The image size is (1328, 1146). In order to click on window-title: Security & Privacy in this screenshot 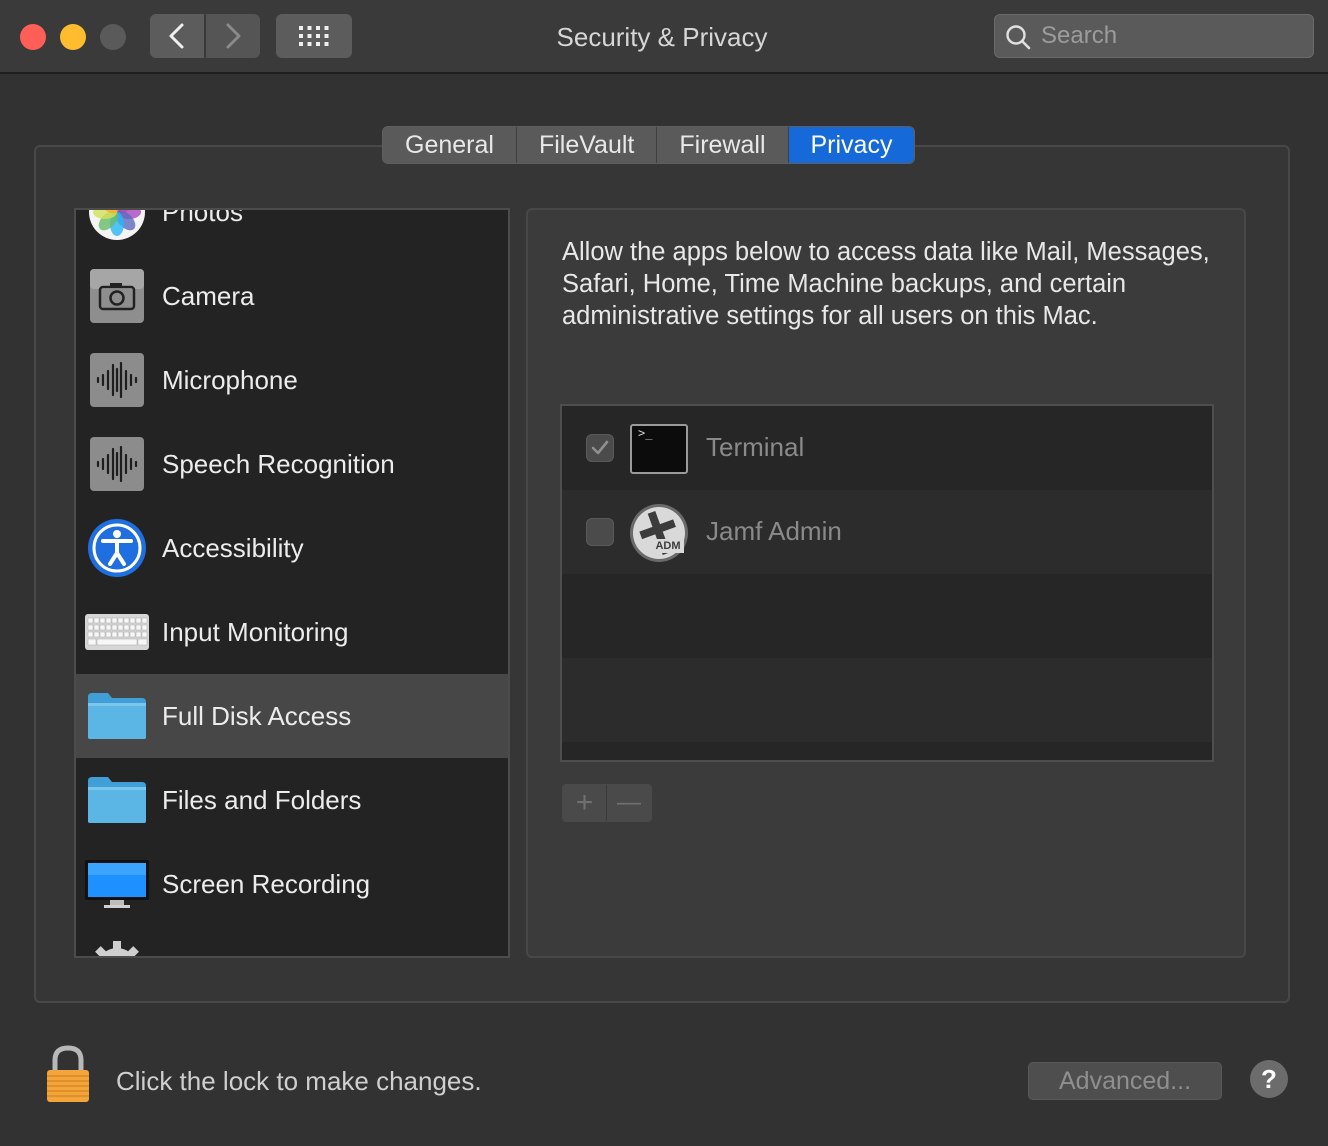, I will do `click(662, 37)`.